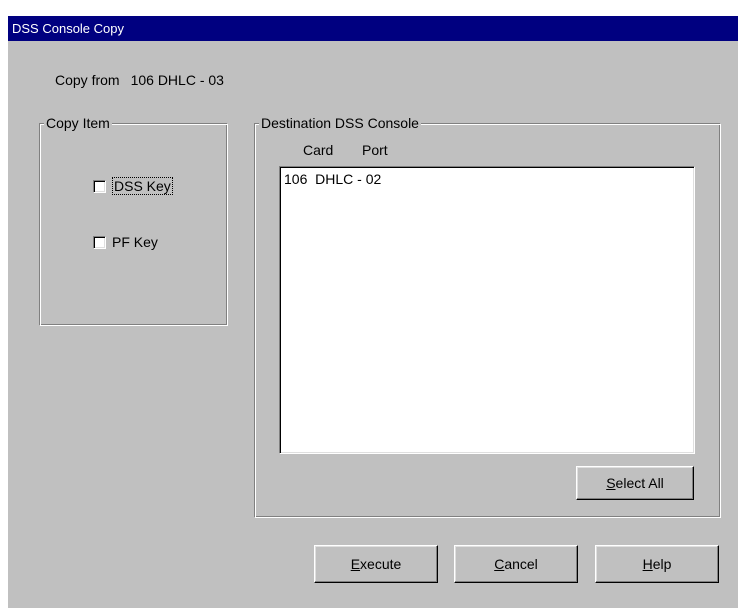 The image size is (738, 608). Describe the element at coordinates (78, 123) in the screenshot. I see `copy-item-legend: Copy Item` at that location.